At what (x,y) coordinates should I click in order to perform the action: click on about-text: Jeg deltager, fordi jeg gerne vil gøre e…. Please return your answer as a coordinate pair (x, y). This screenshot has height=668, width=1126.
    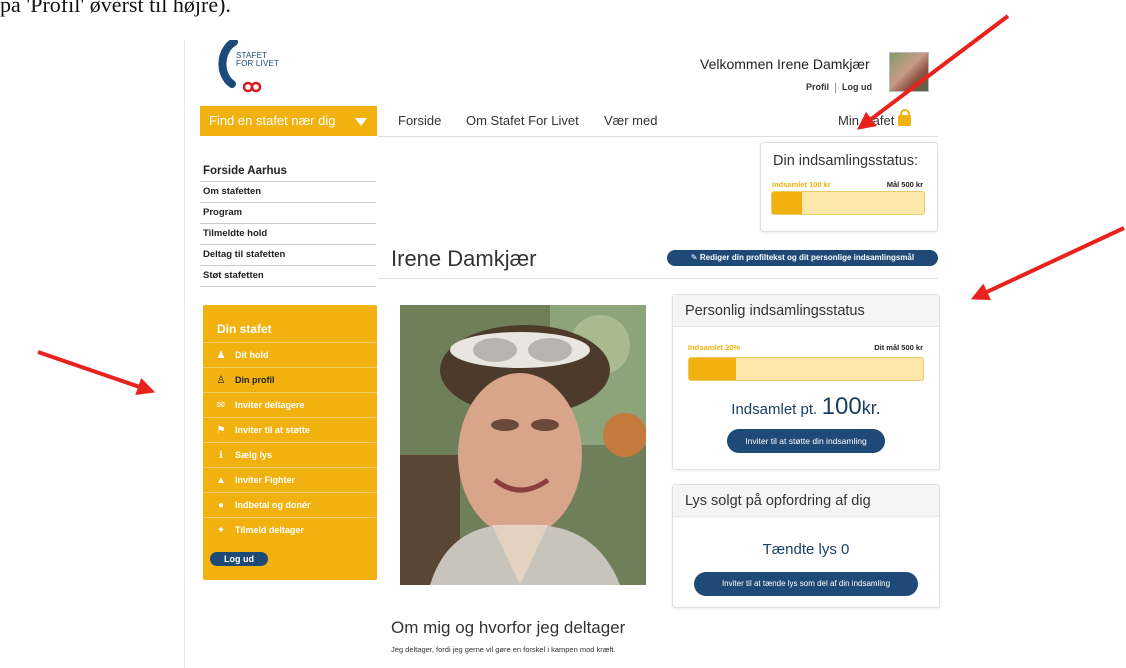
    Looking at the image, I should click on (503, 649).